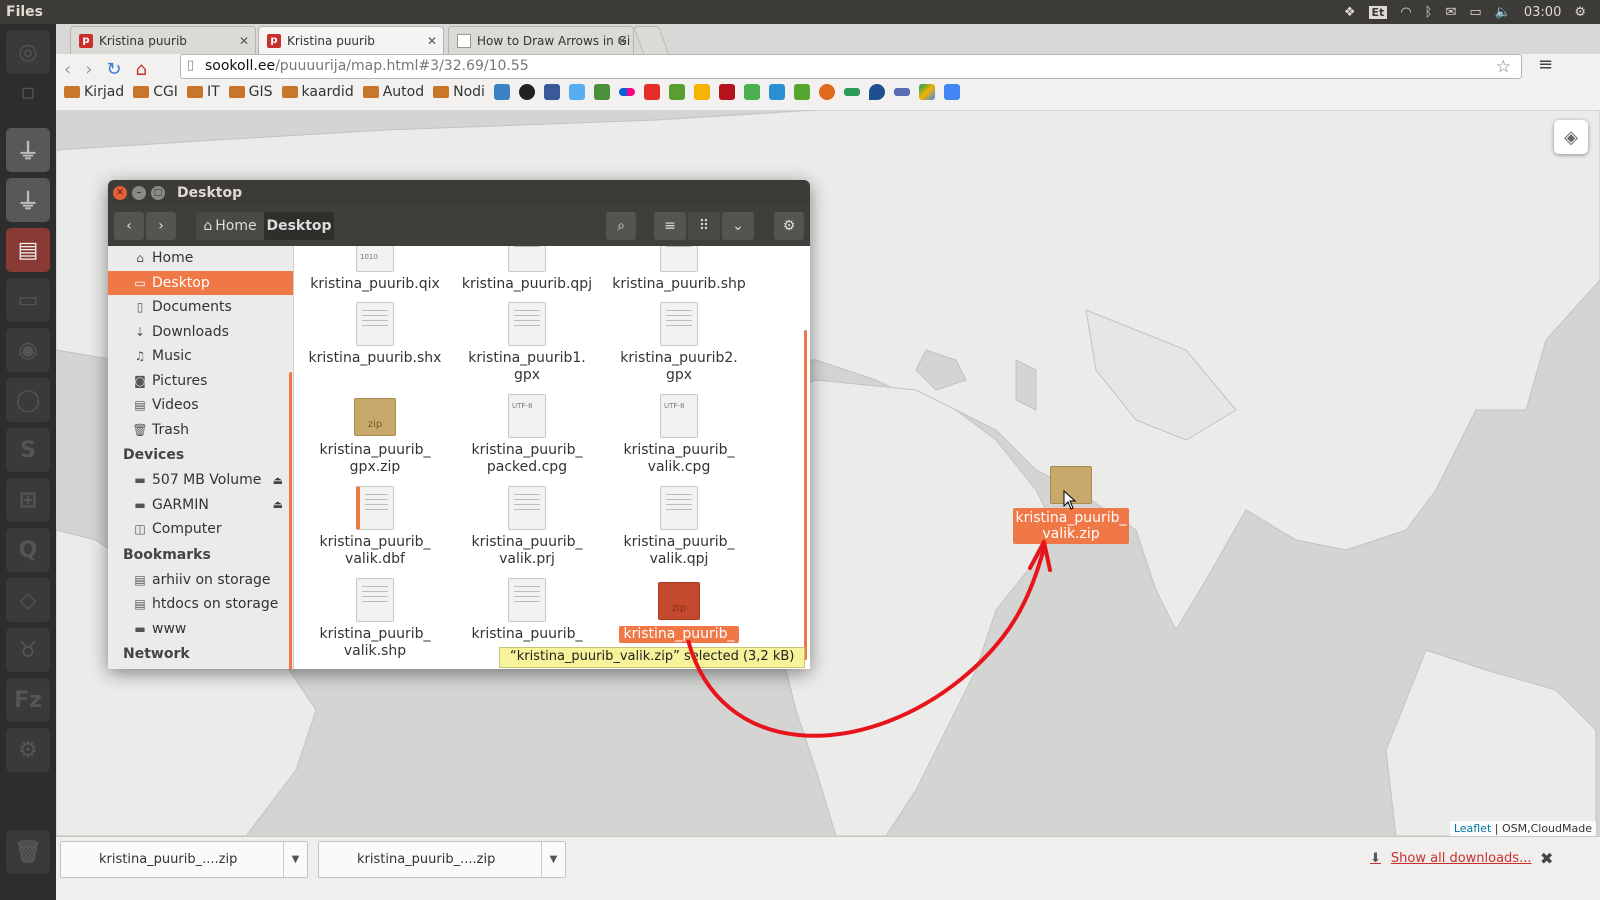 This screenshot has width=1600, height=900. Describe the element at coordinates (1350, 12) in the screenshot. I see `dropbox-icon: ❖` at that location.